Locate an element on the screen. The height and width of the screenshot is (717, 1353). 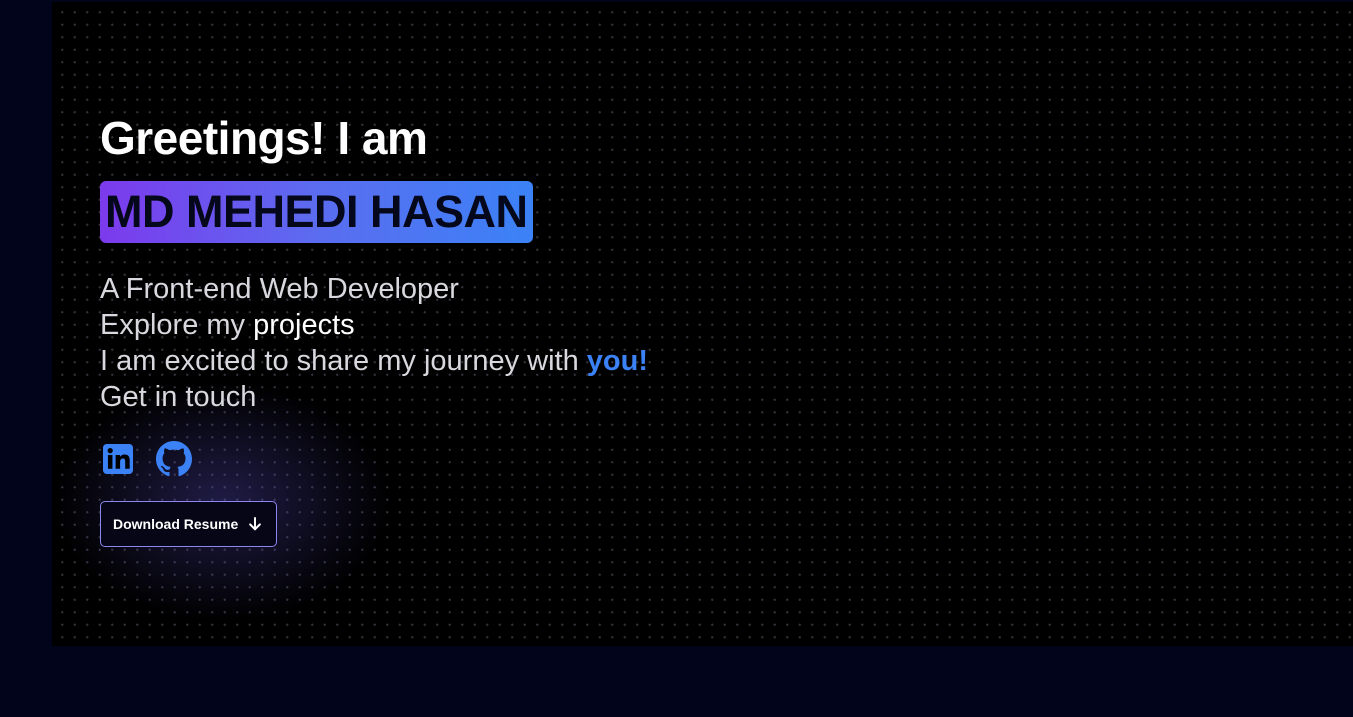
download-resume-label: Download Resume is located at coordinates (176, 524).